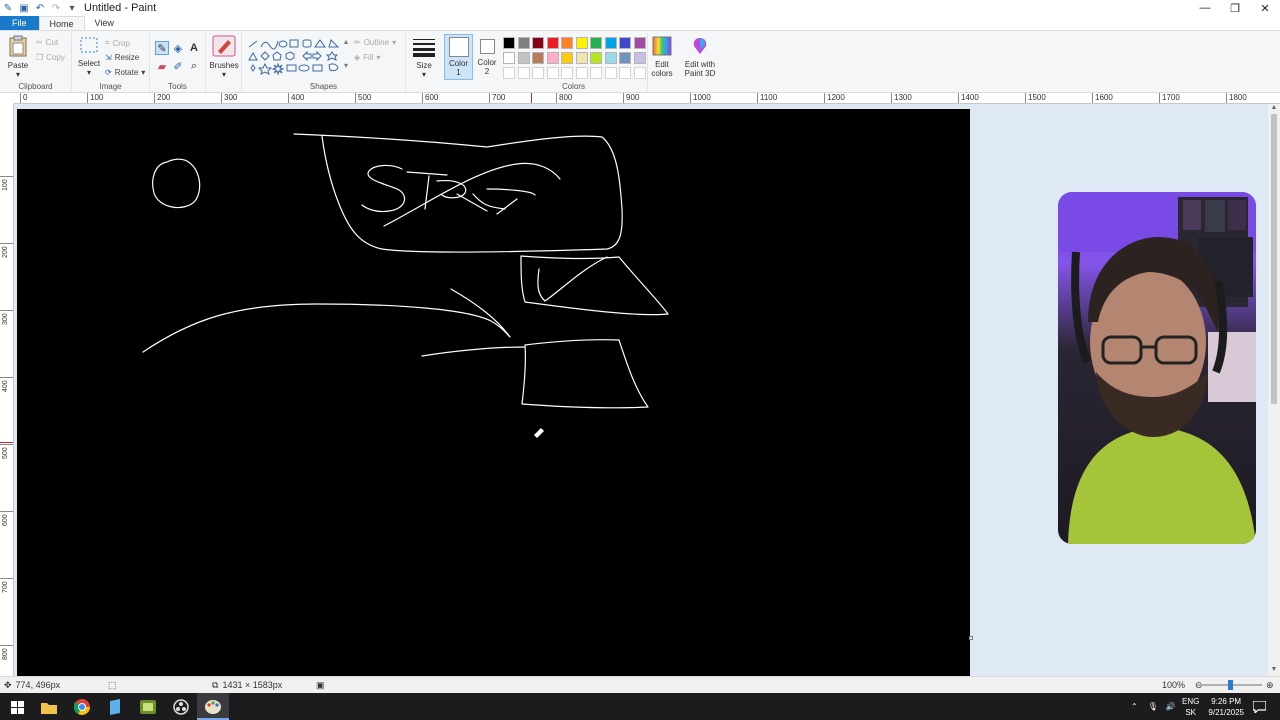 This screenshot has width=1280, height=720. What do you see at coordinates (1153, 706) in the screenshot?
I see `microphone-icon: 🎙` at bounding box center [1153, 706].